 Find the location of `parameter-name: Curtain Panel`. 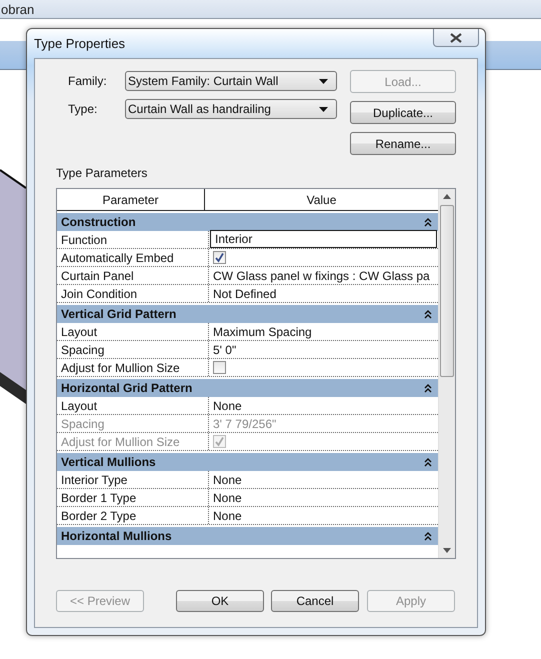

parameter-name: Curtain Panel is located at coordinates (133, 275).